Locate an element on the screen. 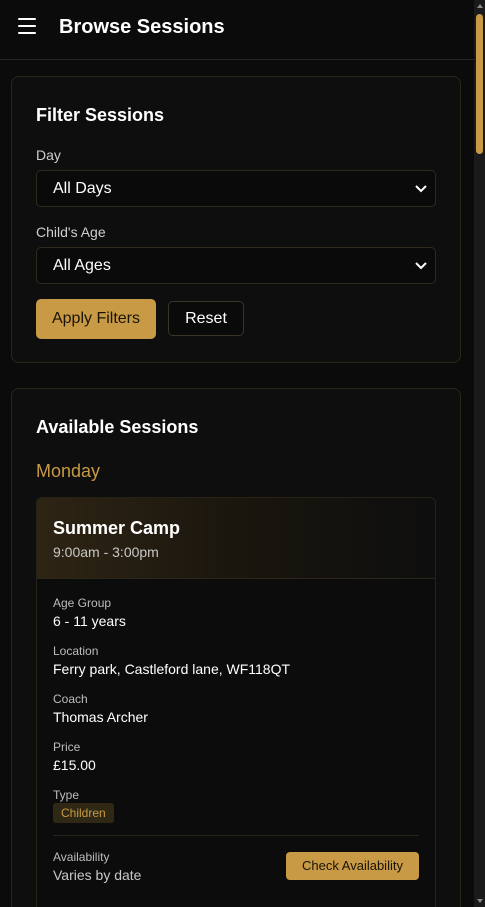 The height and width of the screenshot is (907, 485). age-group-value: 6 - 11 years is located at coordinates (89, 621).